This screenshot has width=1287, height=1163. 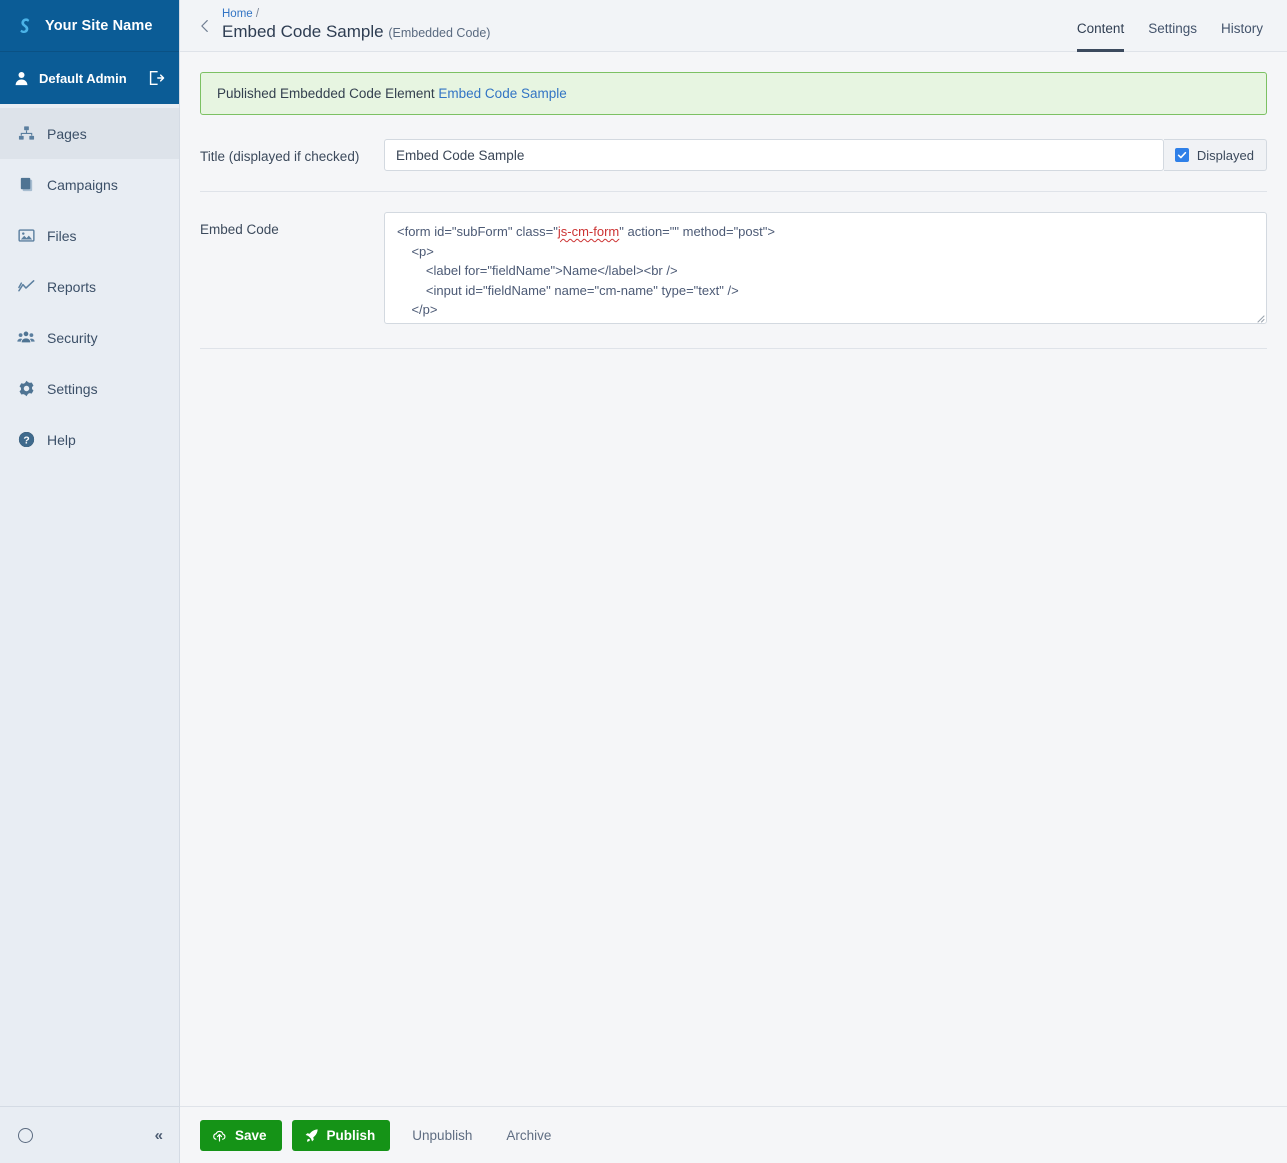 I want to click on check-icon, so click(x=1181, y=155).